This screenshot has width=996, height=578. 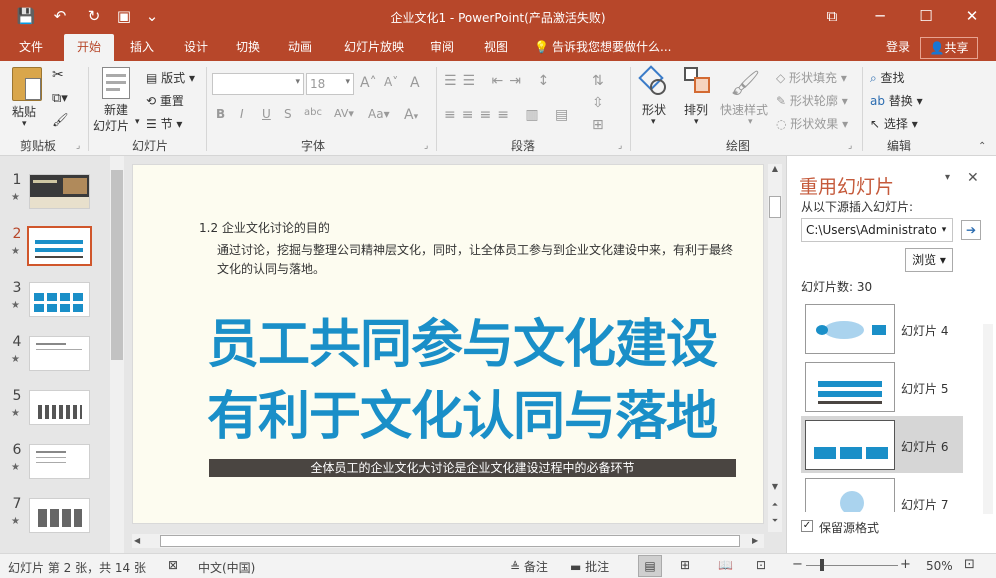 What do you see at coordinates (939, 566) in the screenshot?
I see `zoom-level: 50%` at bounding box center [939, 566].